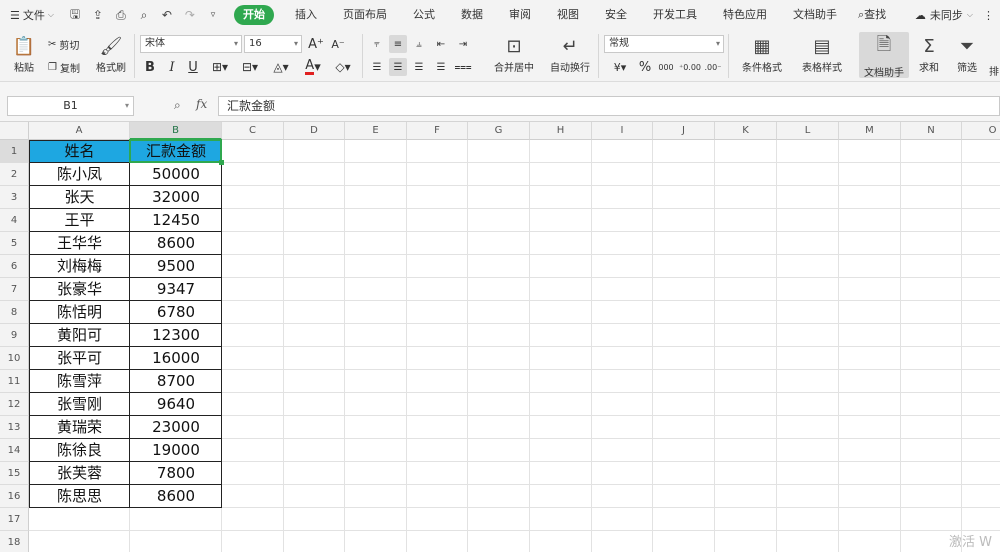 The image size is (1000, 552). I want to click on fx-label: fx, so click(201, 104).